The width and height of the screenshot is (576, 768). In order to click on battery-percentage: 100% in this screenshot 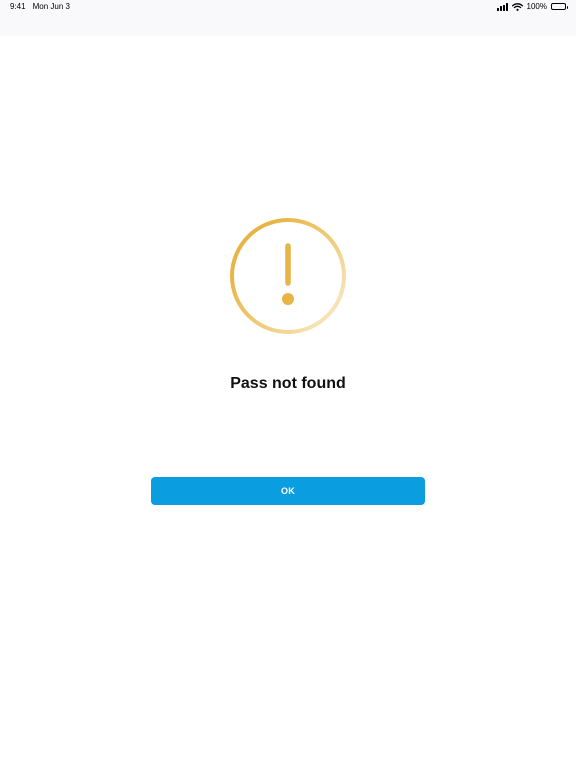, I will do `click(536, 6)`.